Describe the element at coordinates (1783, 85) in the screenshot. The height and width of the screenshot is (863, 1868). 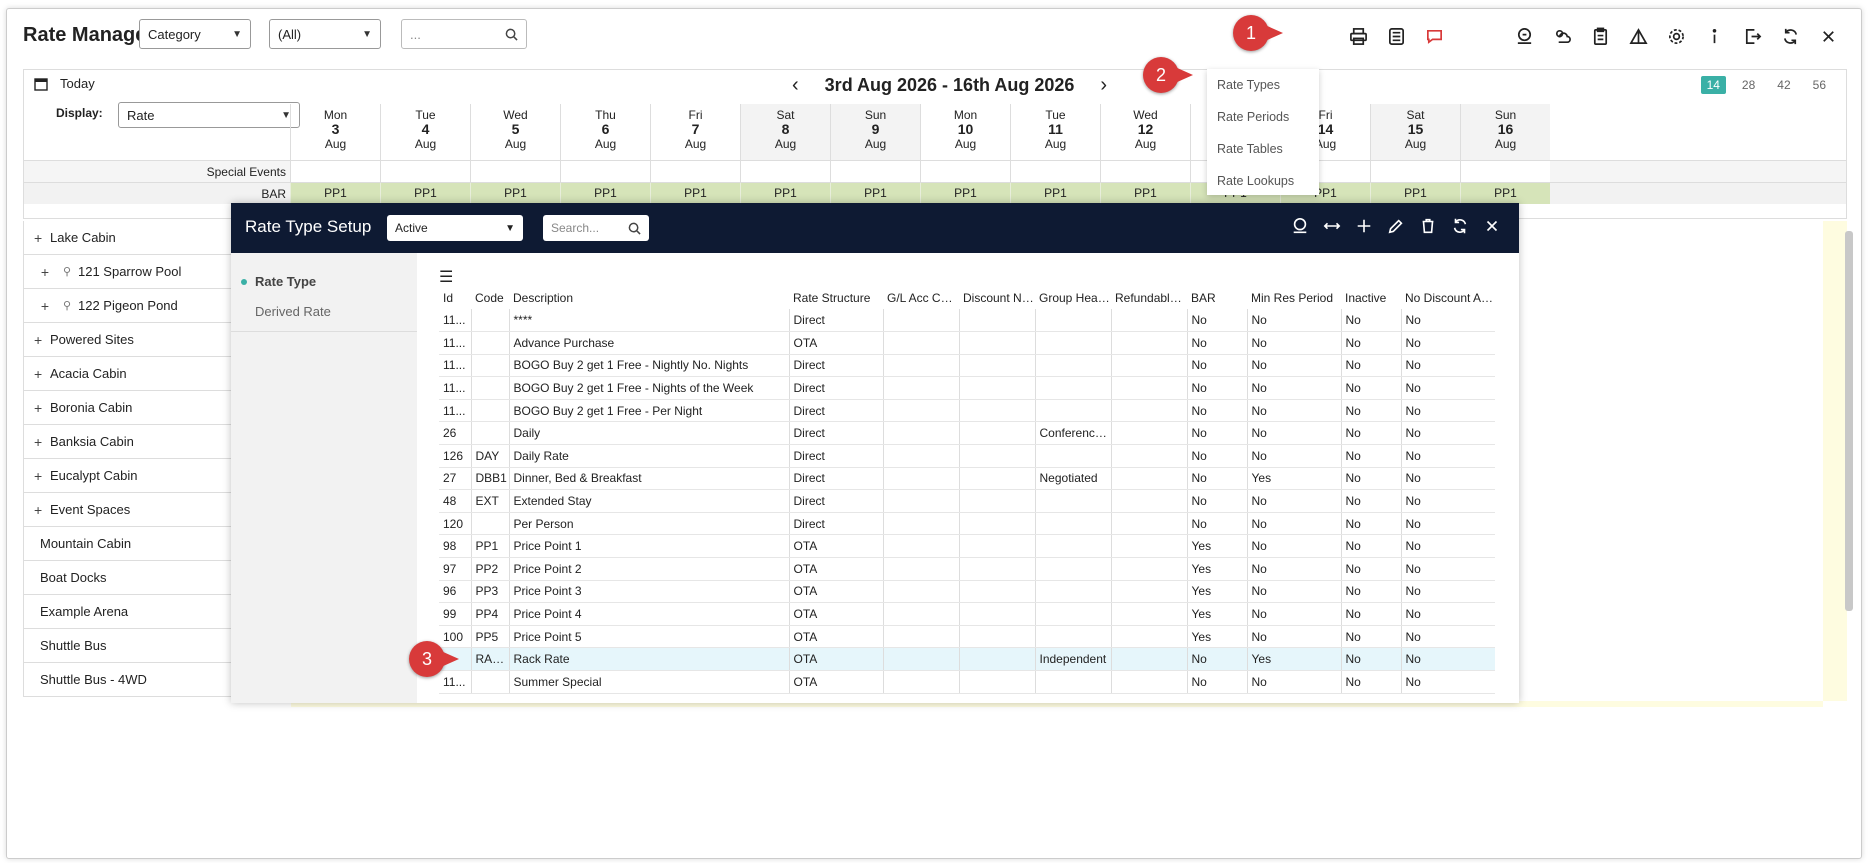
I see `days-42-button: 42` at that location.